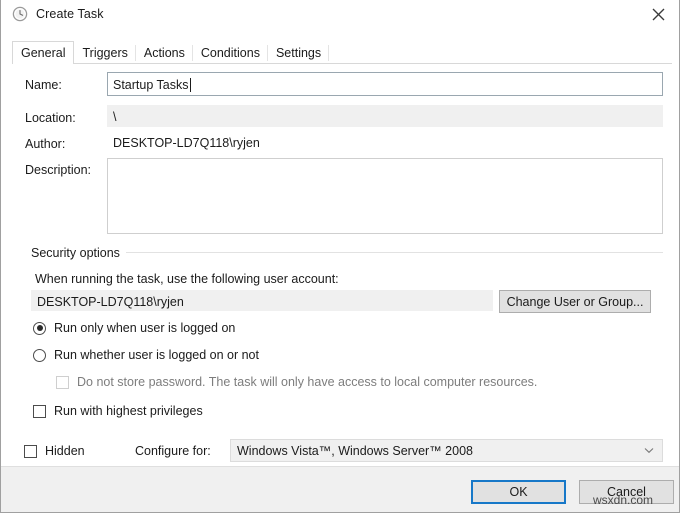 This screenshot has height=513, width=680. I want to click on location-field: \, so click(385, 116).